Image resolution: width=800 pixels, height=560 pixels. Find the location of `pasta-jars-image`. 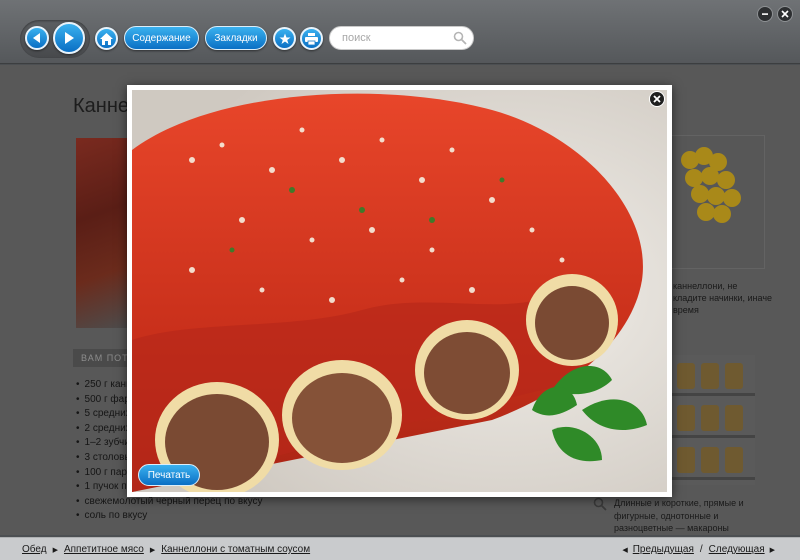

pasta-jars-image is located at coordinates (712, 420).